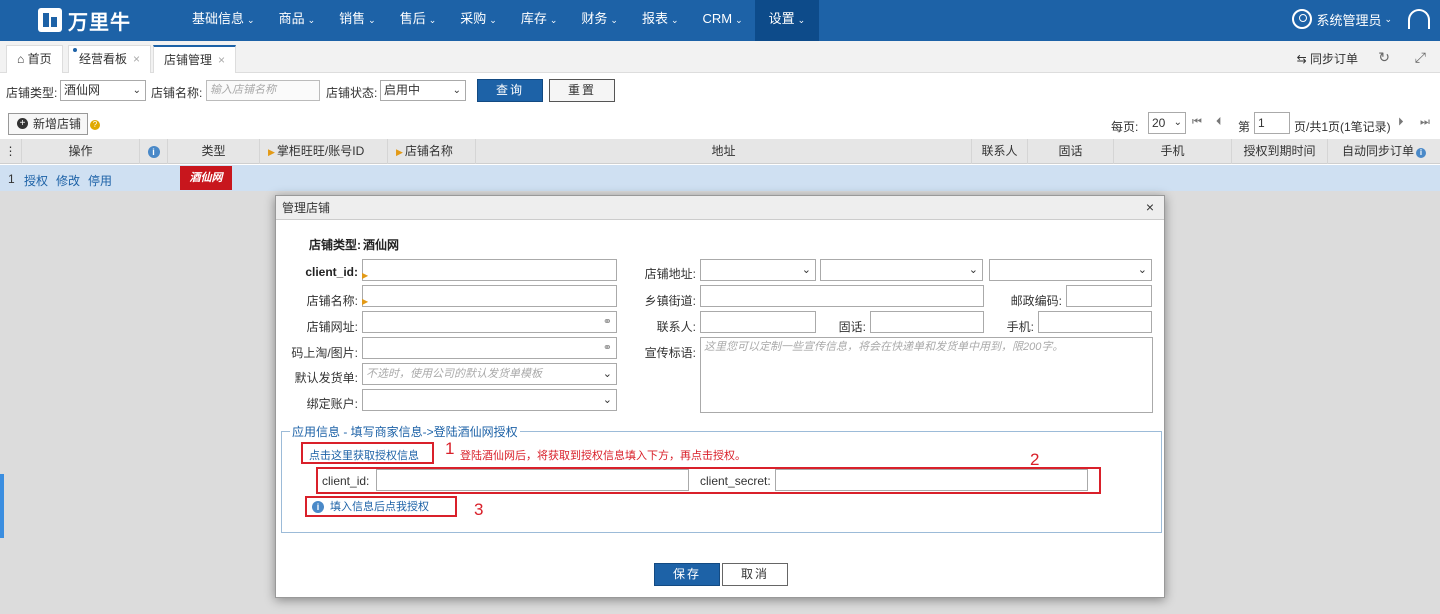 This screenshot has height=614, width=1440. I want to click on shop-name-label: 店铺名称:, so click(177, 93).